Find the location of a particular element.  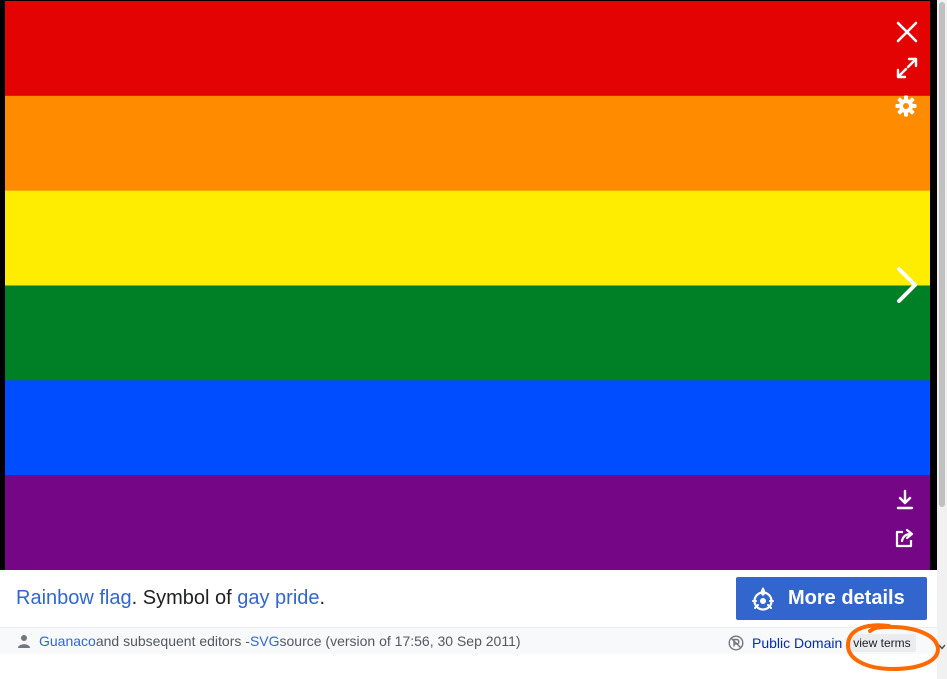

vertical-scrollbar is located at coordinates (942, 339).